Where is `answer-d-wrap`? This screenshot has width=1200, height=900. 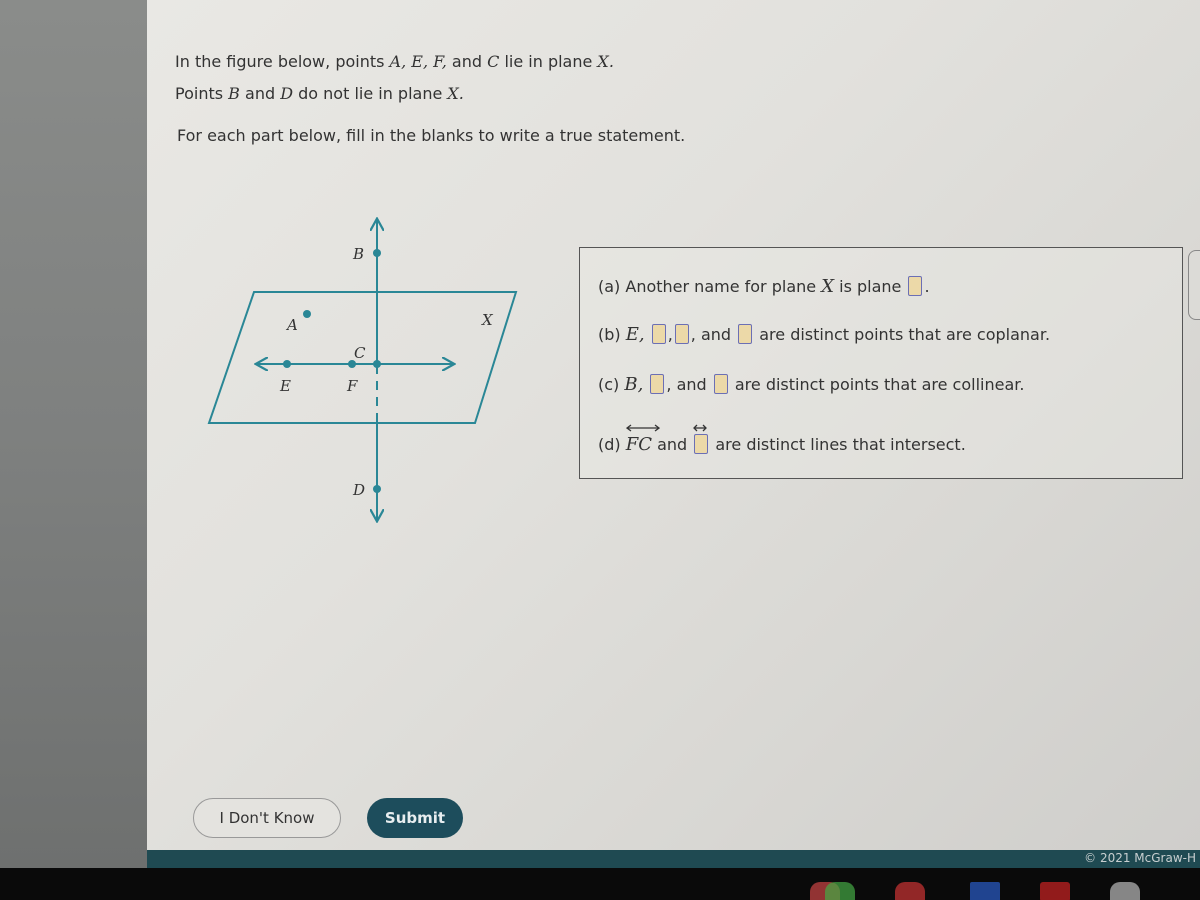
answer-d-wrap is located at coordinates (701, 439).